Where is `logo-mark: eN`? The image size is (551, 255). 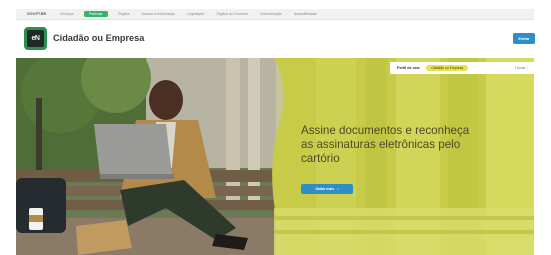
logo-mark: eN is located at coordinates (35, 38).